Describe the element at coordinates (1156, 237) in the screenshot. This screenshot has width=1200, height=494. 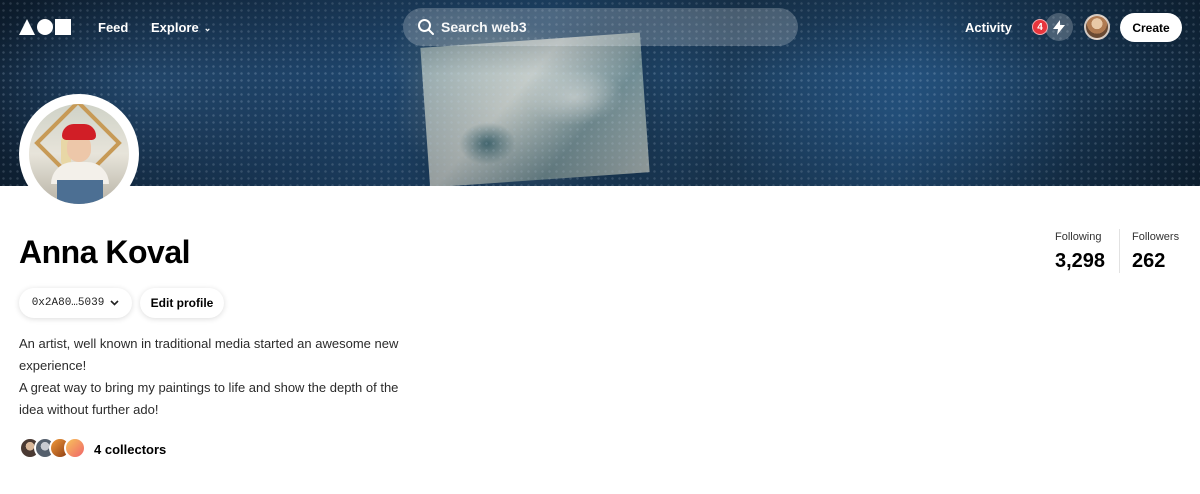
I see `followers-label: Followers` at that location.